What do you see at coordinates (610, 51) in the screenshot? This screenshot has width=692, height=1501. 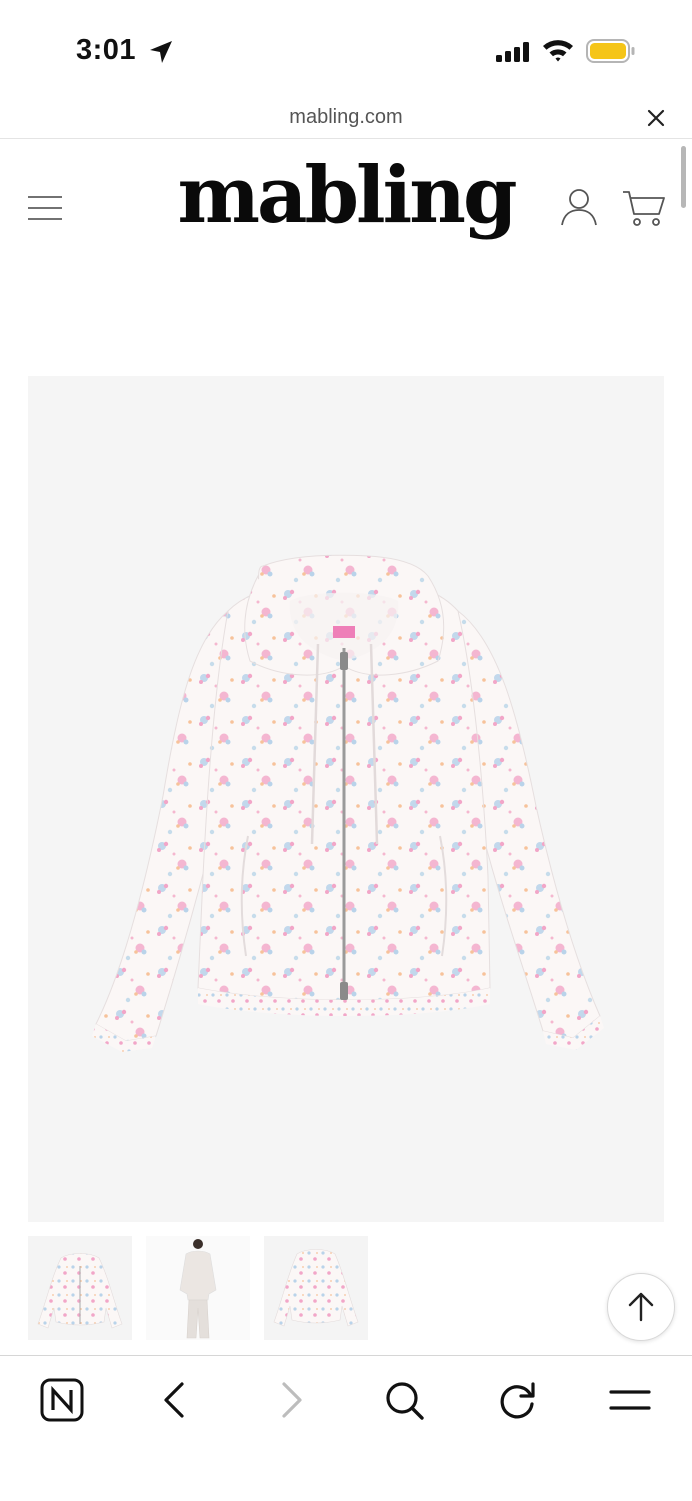 I see `battery-icon` at bounding box center [610, 51].